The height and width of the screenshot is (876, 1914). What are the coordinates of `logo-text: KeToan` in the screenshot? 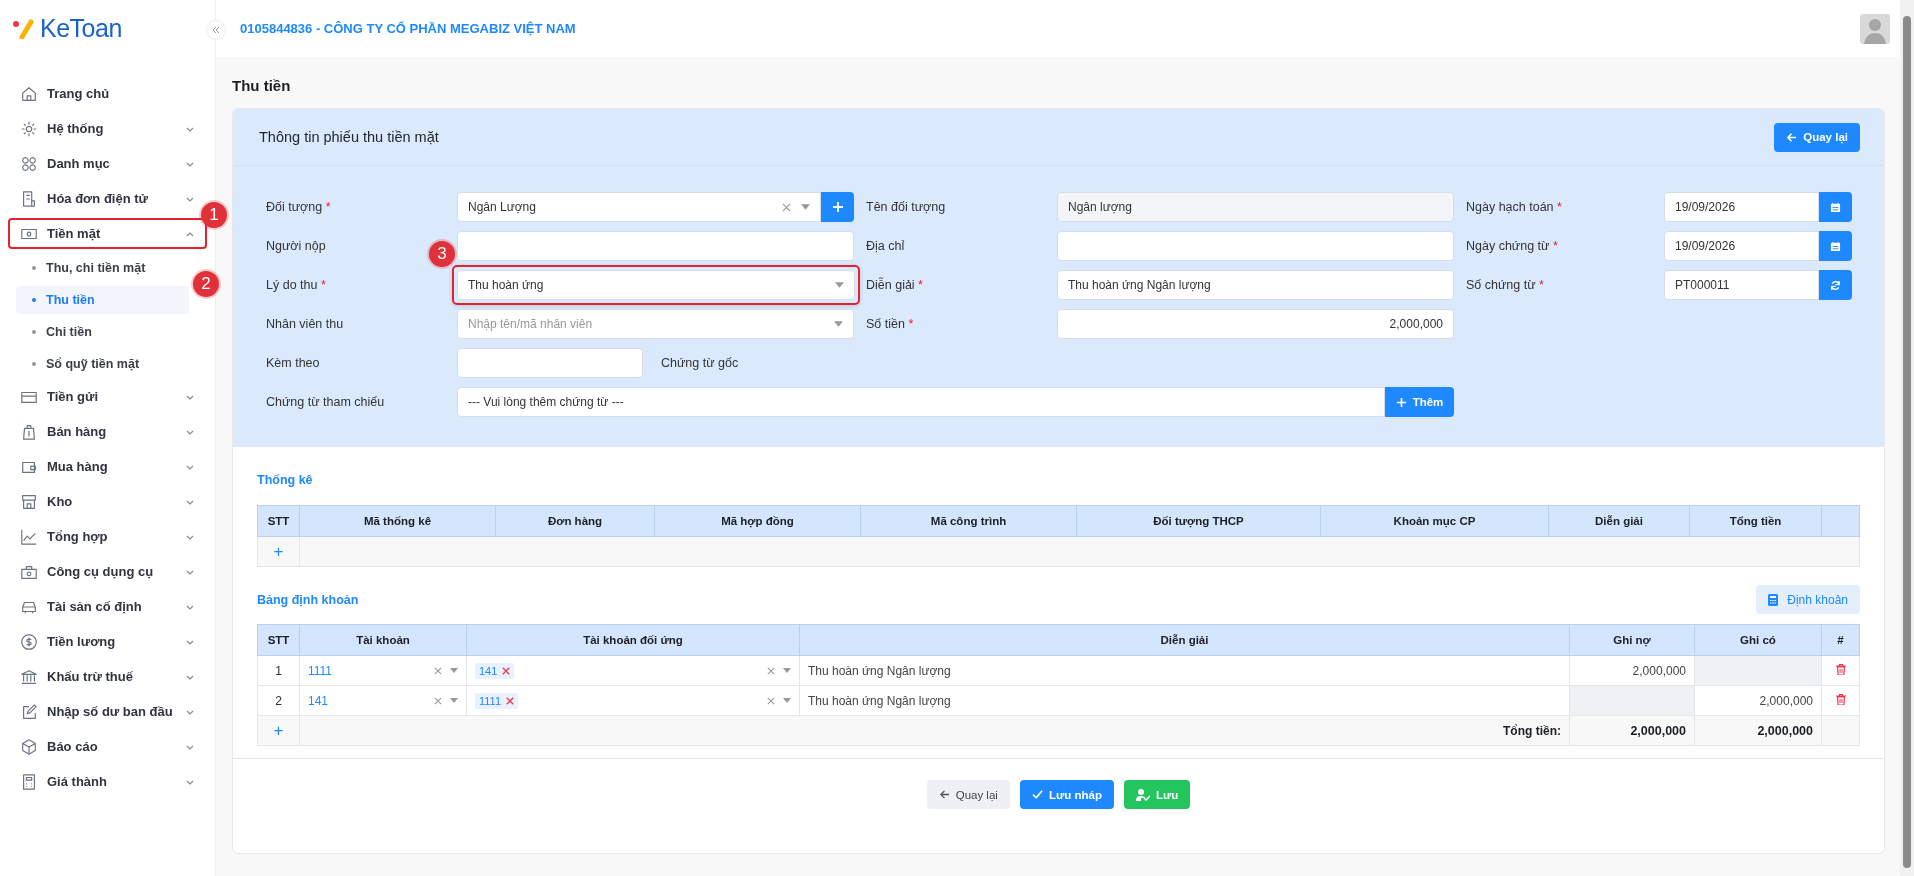 It's located at (81, 28).